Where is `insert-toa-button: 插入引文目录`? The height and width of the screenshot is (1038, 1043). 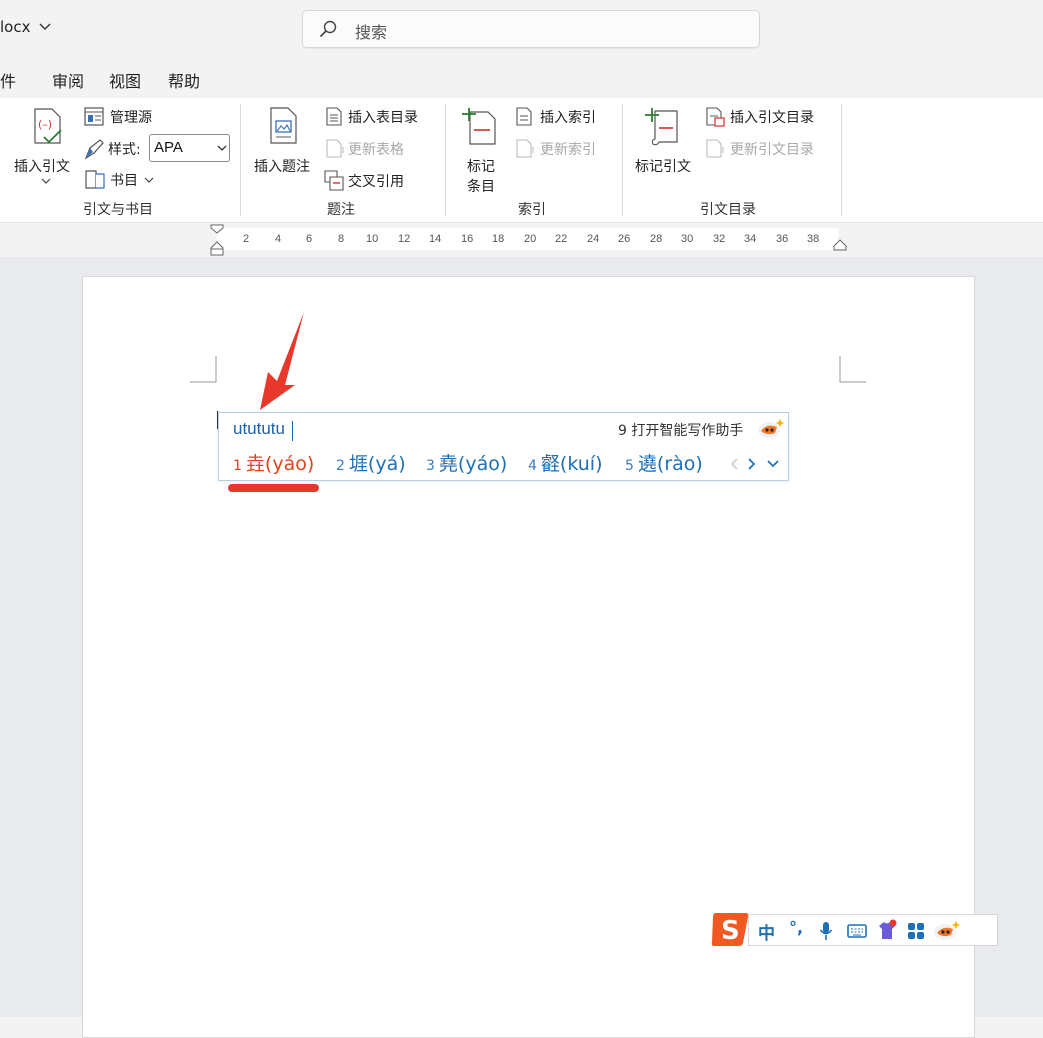
insert-toa-button: 插入引文目录 is located at coordinates (765, 117).